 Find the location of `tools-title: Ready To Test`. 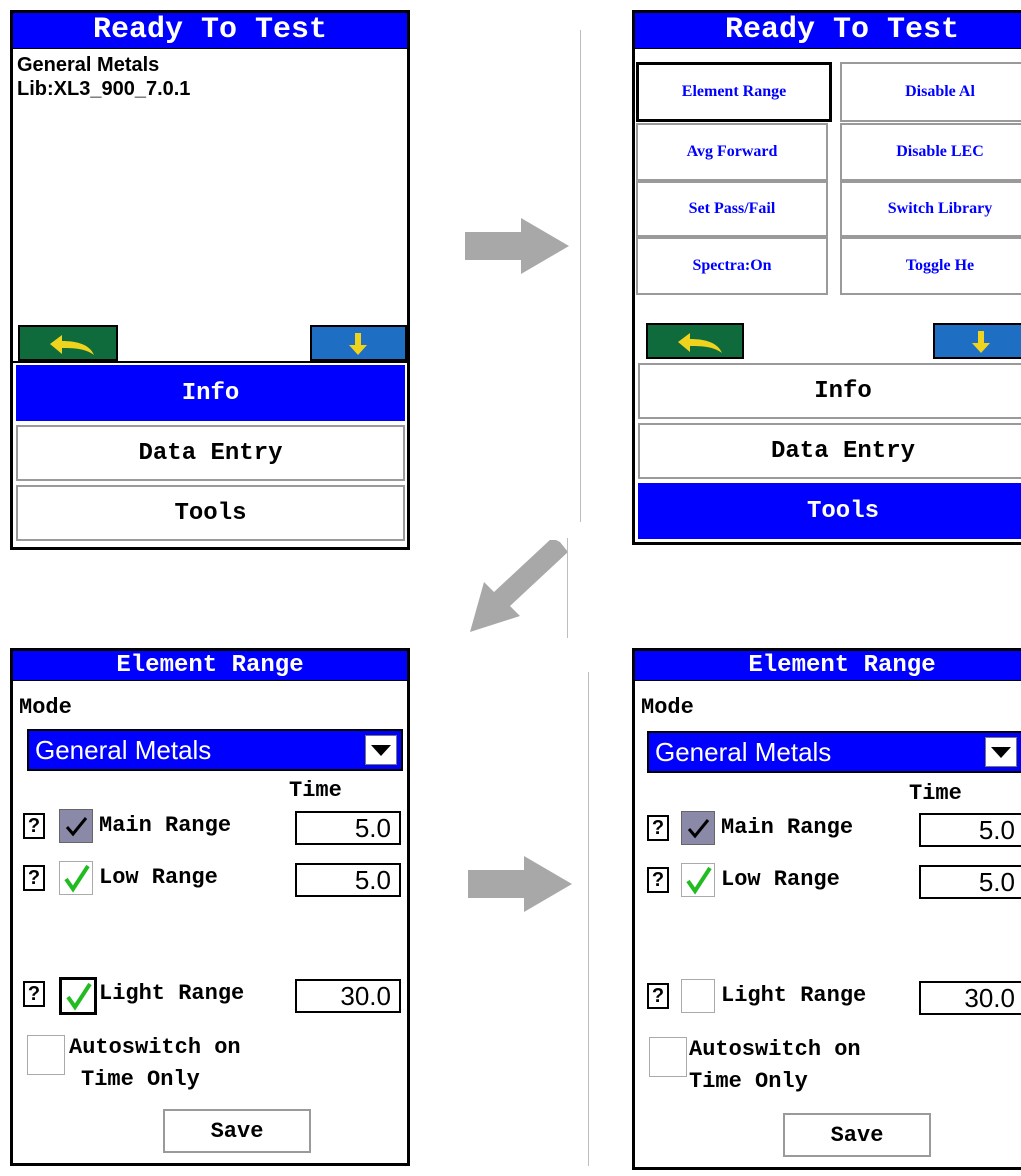

tools-title: Ready To Test is located at coordinates (828, 31).